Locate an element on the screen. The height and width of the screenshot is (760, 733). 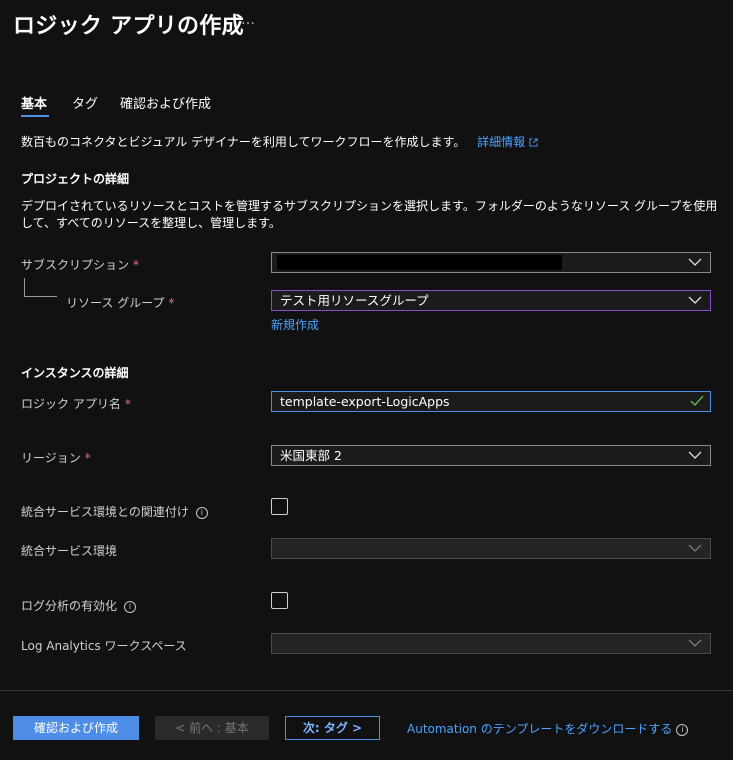
ise-association-label: 統合サービス環境との関連付け i is located at coordinates (114, 511).